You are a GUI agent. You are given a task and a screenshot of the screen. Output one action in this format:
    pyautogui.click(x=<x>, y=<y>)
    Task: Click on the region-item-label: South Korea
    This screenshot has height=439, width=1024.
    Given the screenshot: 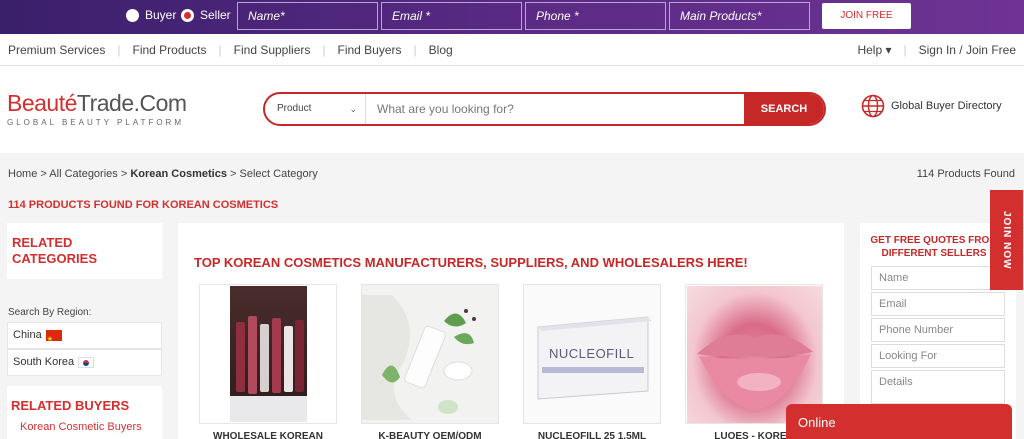 What is the action you would take?
    pyautogui.click(x=44, y=362)
    